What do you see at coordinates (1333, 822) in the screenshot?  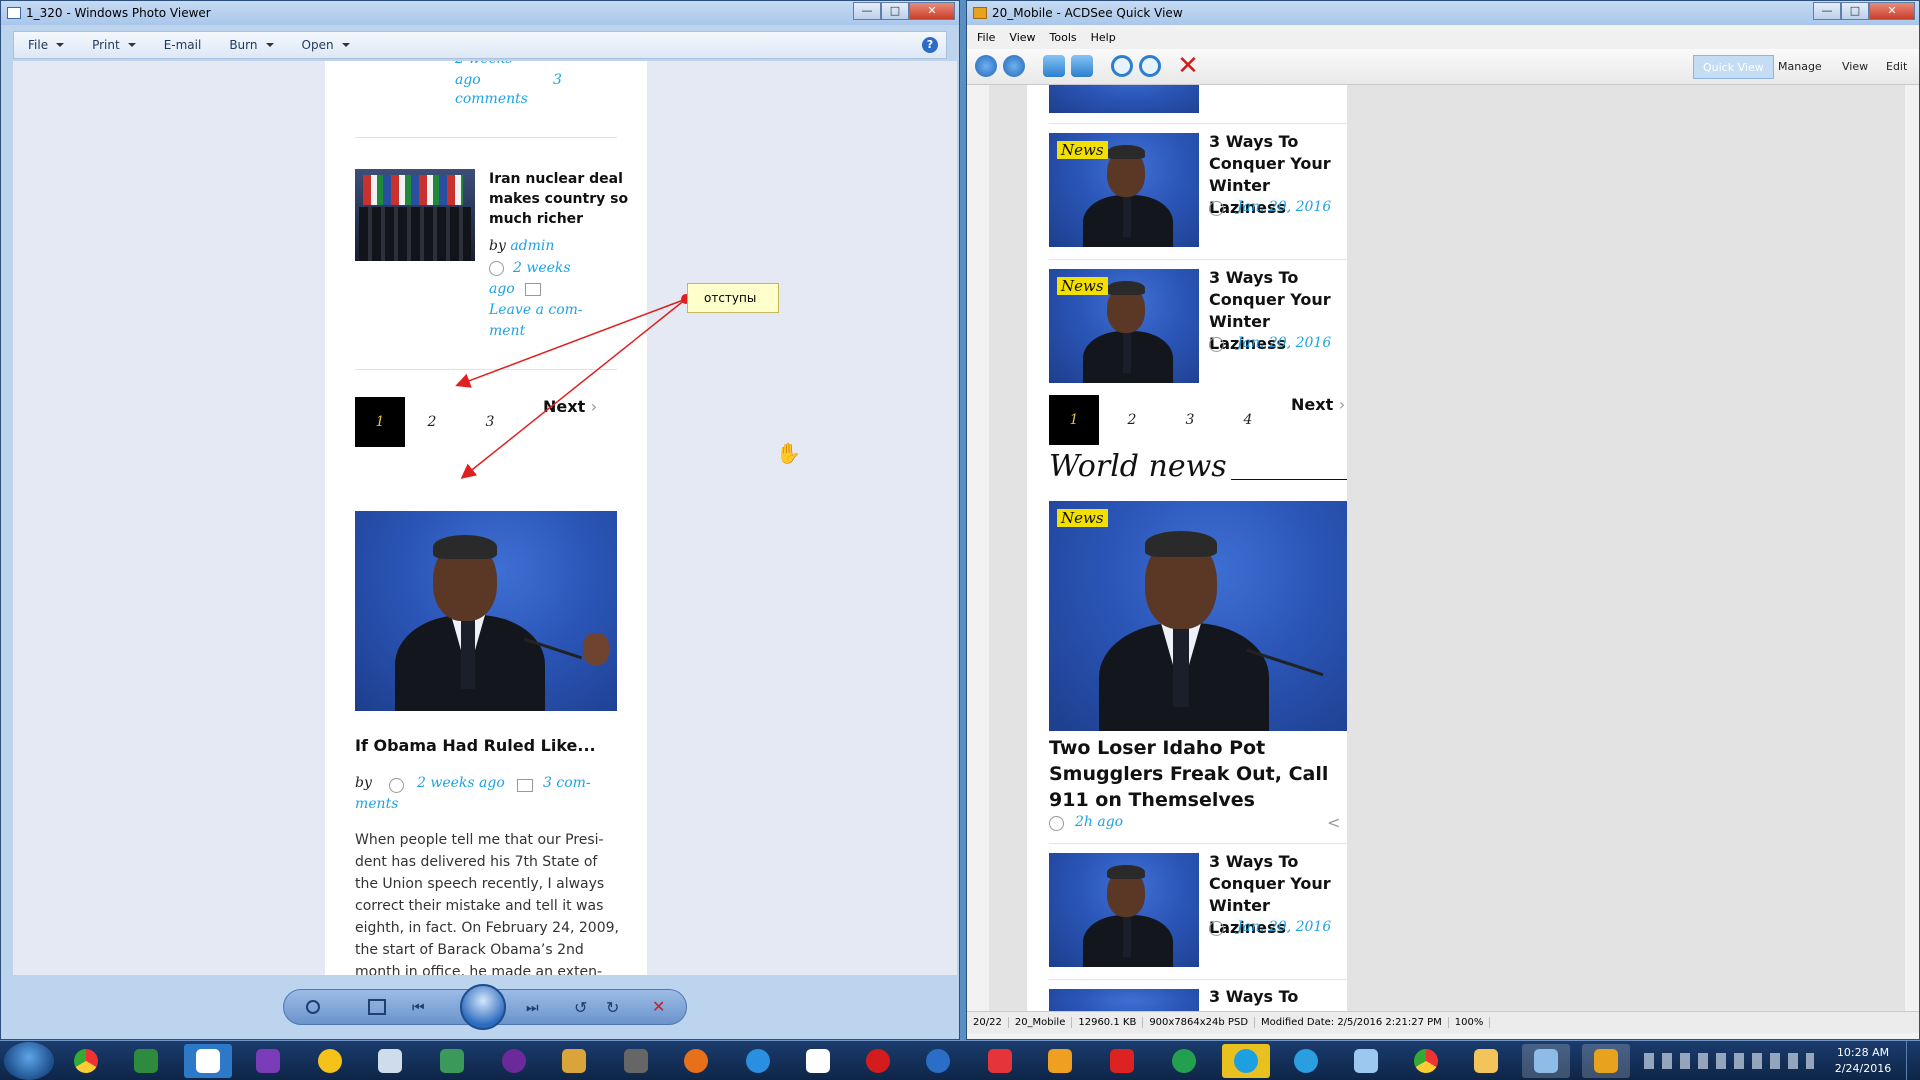 I see `share-icon: <` at bounding box center [1333, 822].